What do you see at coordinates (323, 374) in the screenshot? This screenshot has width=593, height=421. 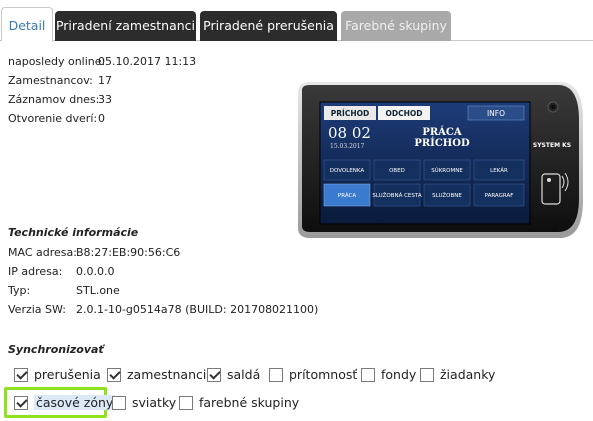 I see `checkbox-label: prítomnosť` at bounding box center [323, 374].